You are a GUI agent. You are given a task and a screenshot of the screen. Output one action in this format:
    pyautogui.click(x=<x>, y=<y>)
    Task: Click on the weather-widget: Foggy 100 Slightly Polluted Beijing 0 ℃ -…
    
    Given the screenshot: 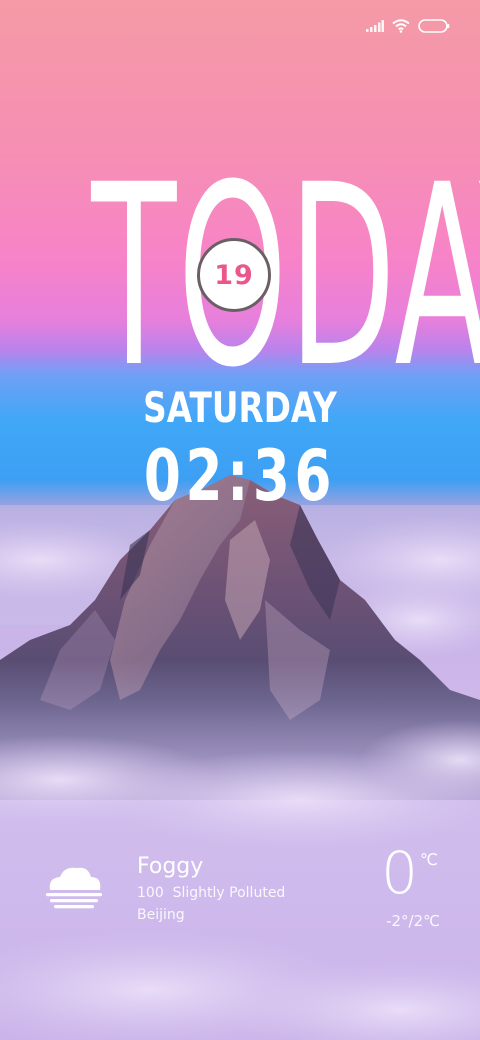 What is the action you would take?
    pyautogui.click(x=240, y=895)
    